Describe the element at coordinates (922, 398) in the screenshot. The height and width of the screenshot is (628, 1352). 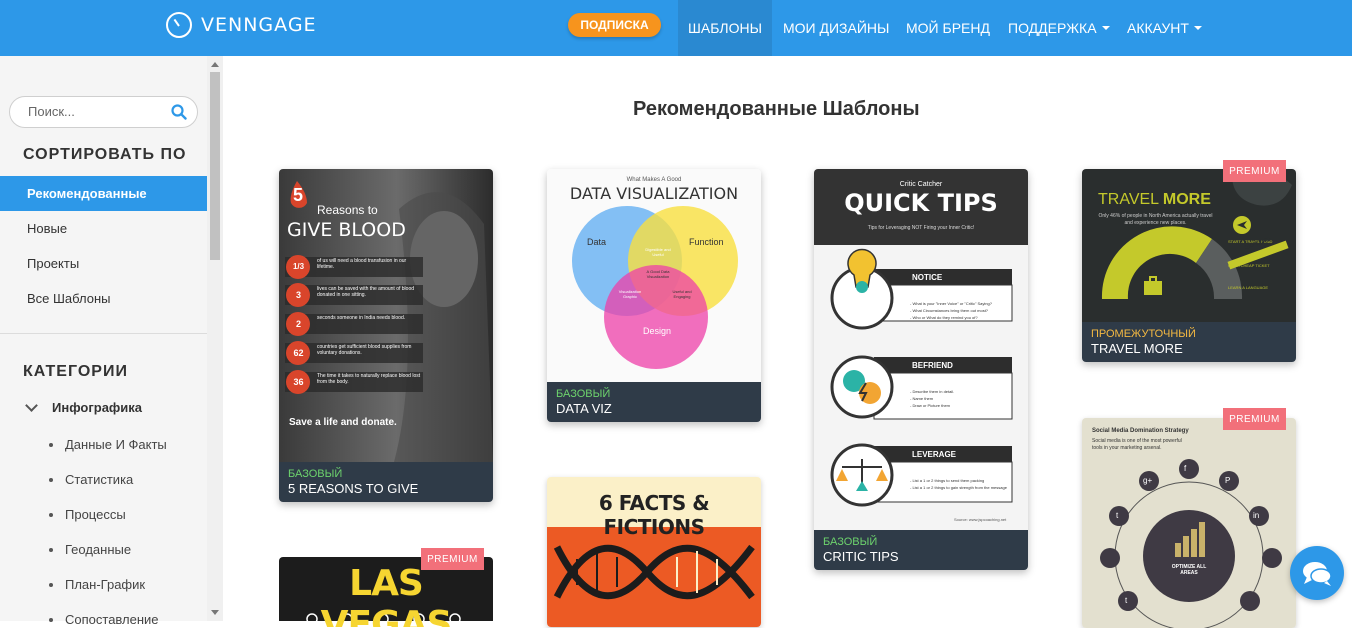
I see `tips-line: - Name them` at that location.